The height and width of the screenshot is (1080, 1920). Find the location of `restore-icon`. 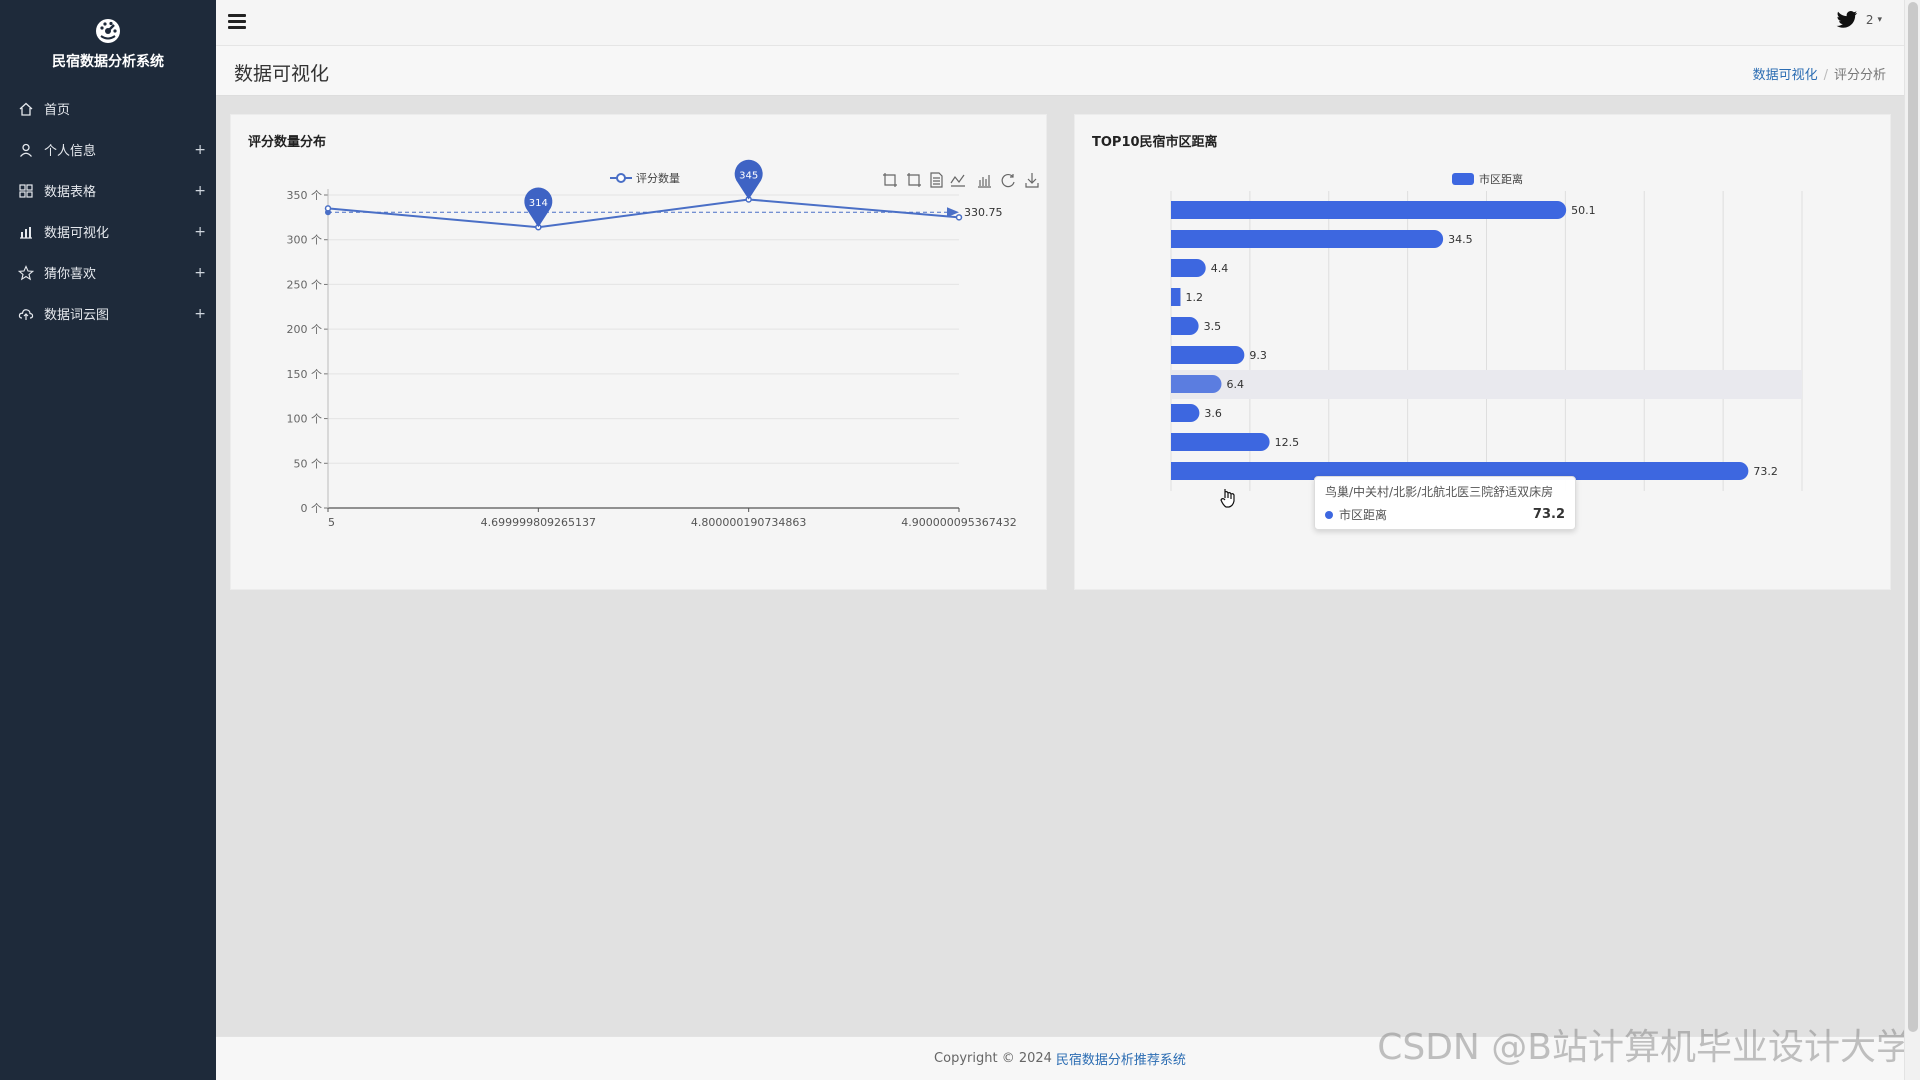

restore-icon is located at coordinates (1008, 180).